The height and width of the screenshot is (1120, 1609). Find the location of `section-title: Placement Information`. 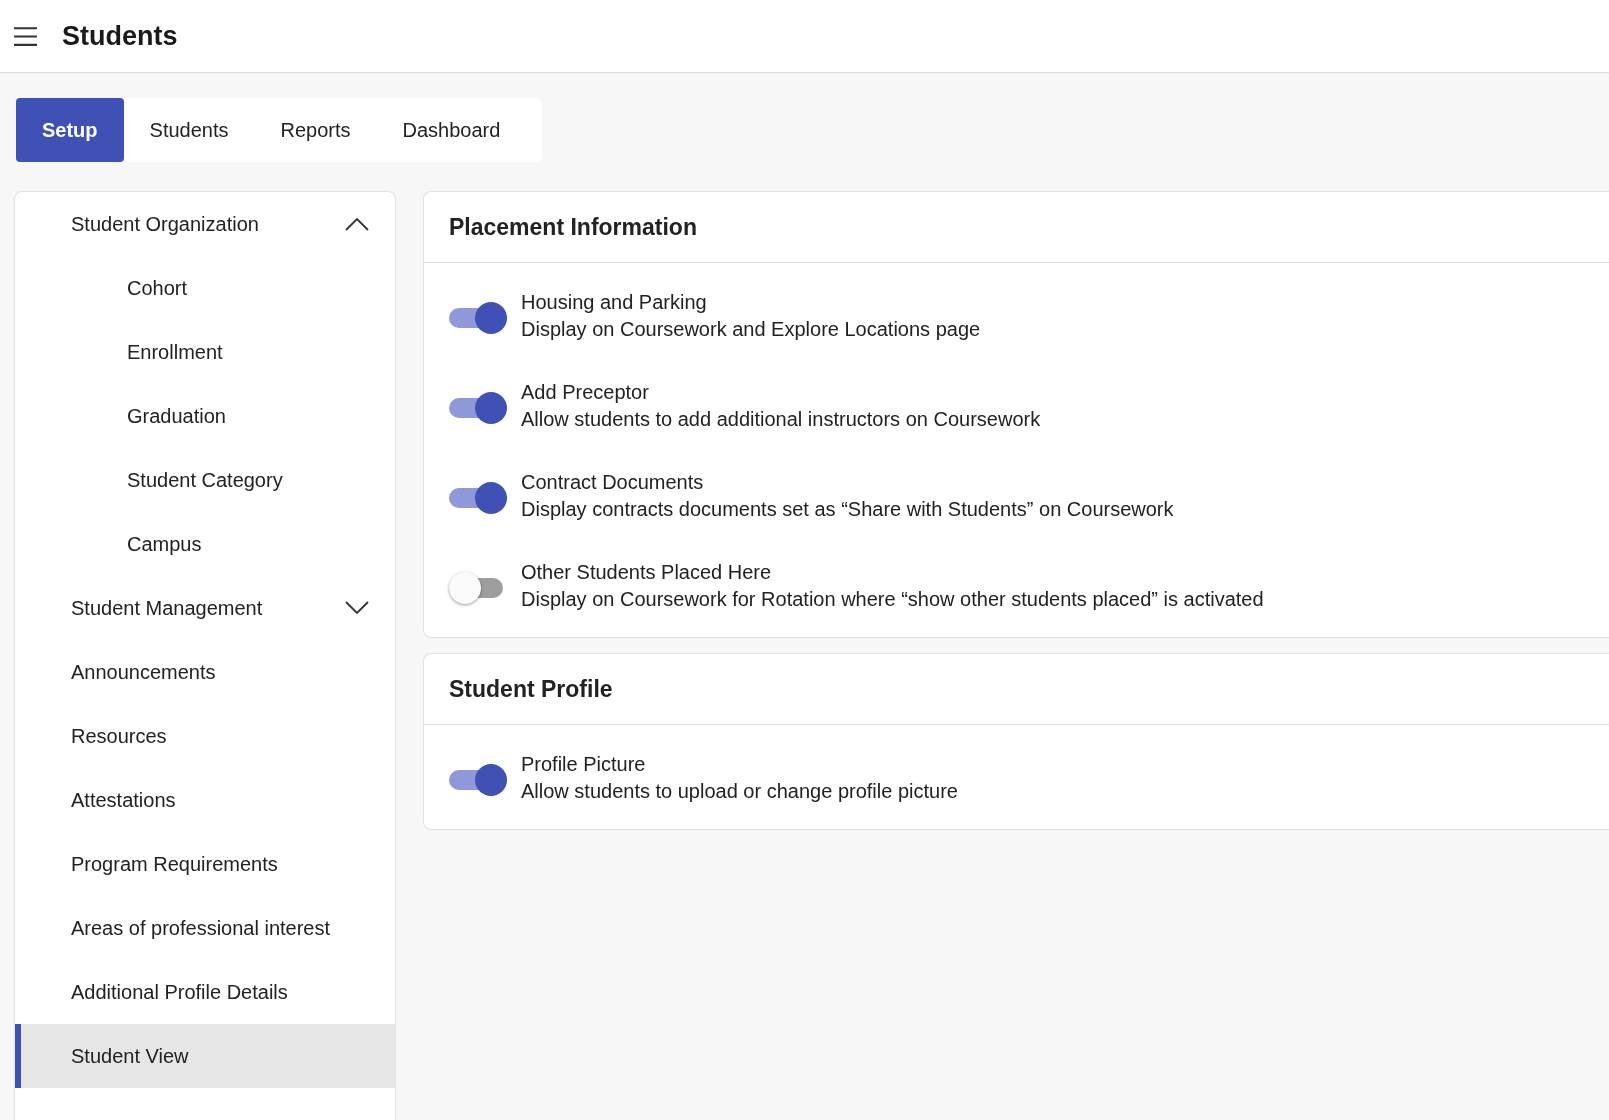

section-title: Placement Information is located at coordinates (573, 227).